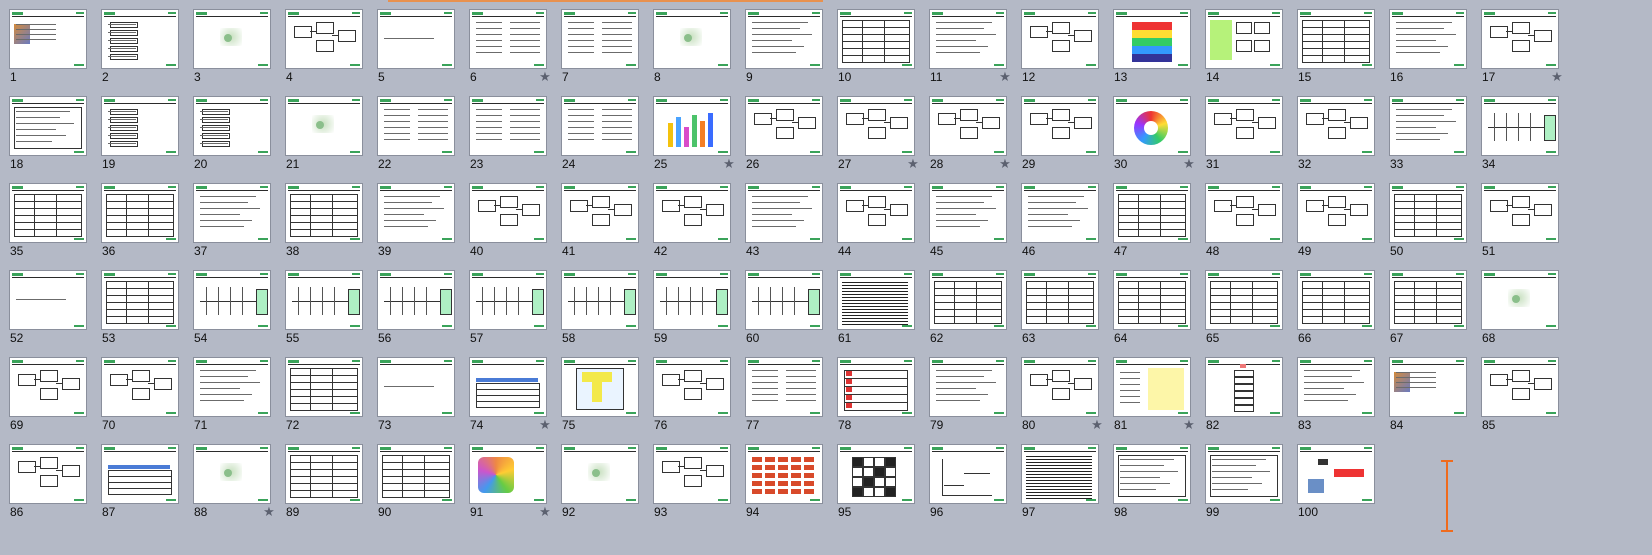  I want to click on slide-thumbnail-cell: 90, so click(414, 478).